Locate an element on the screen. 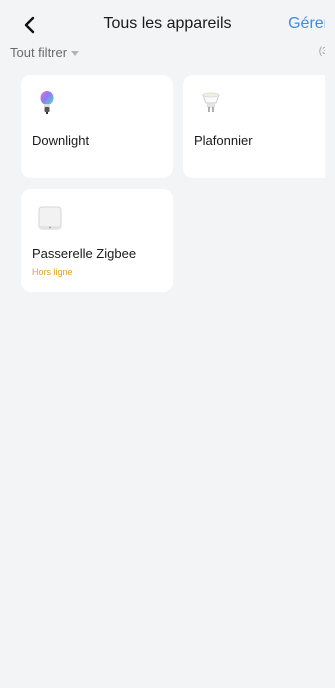 This screenshot has height=688, width=335. page-title: Tous les appareils is located at coordinates (167, 23).